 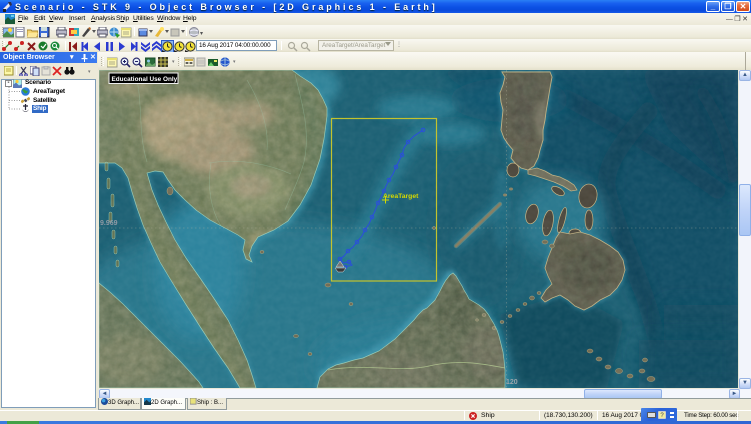 I want to click on svg-text: 120, so click(x=512, y=382).